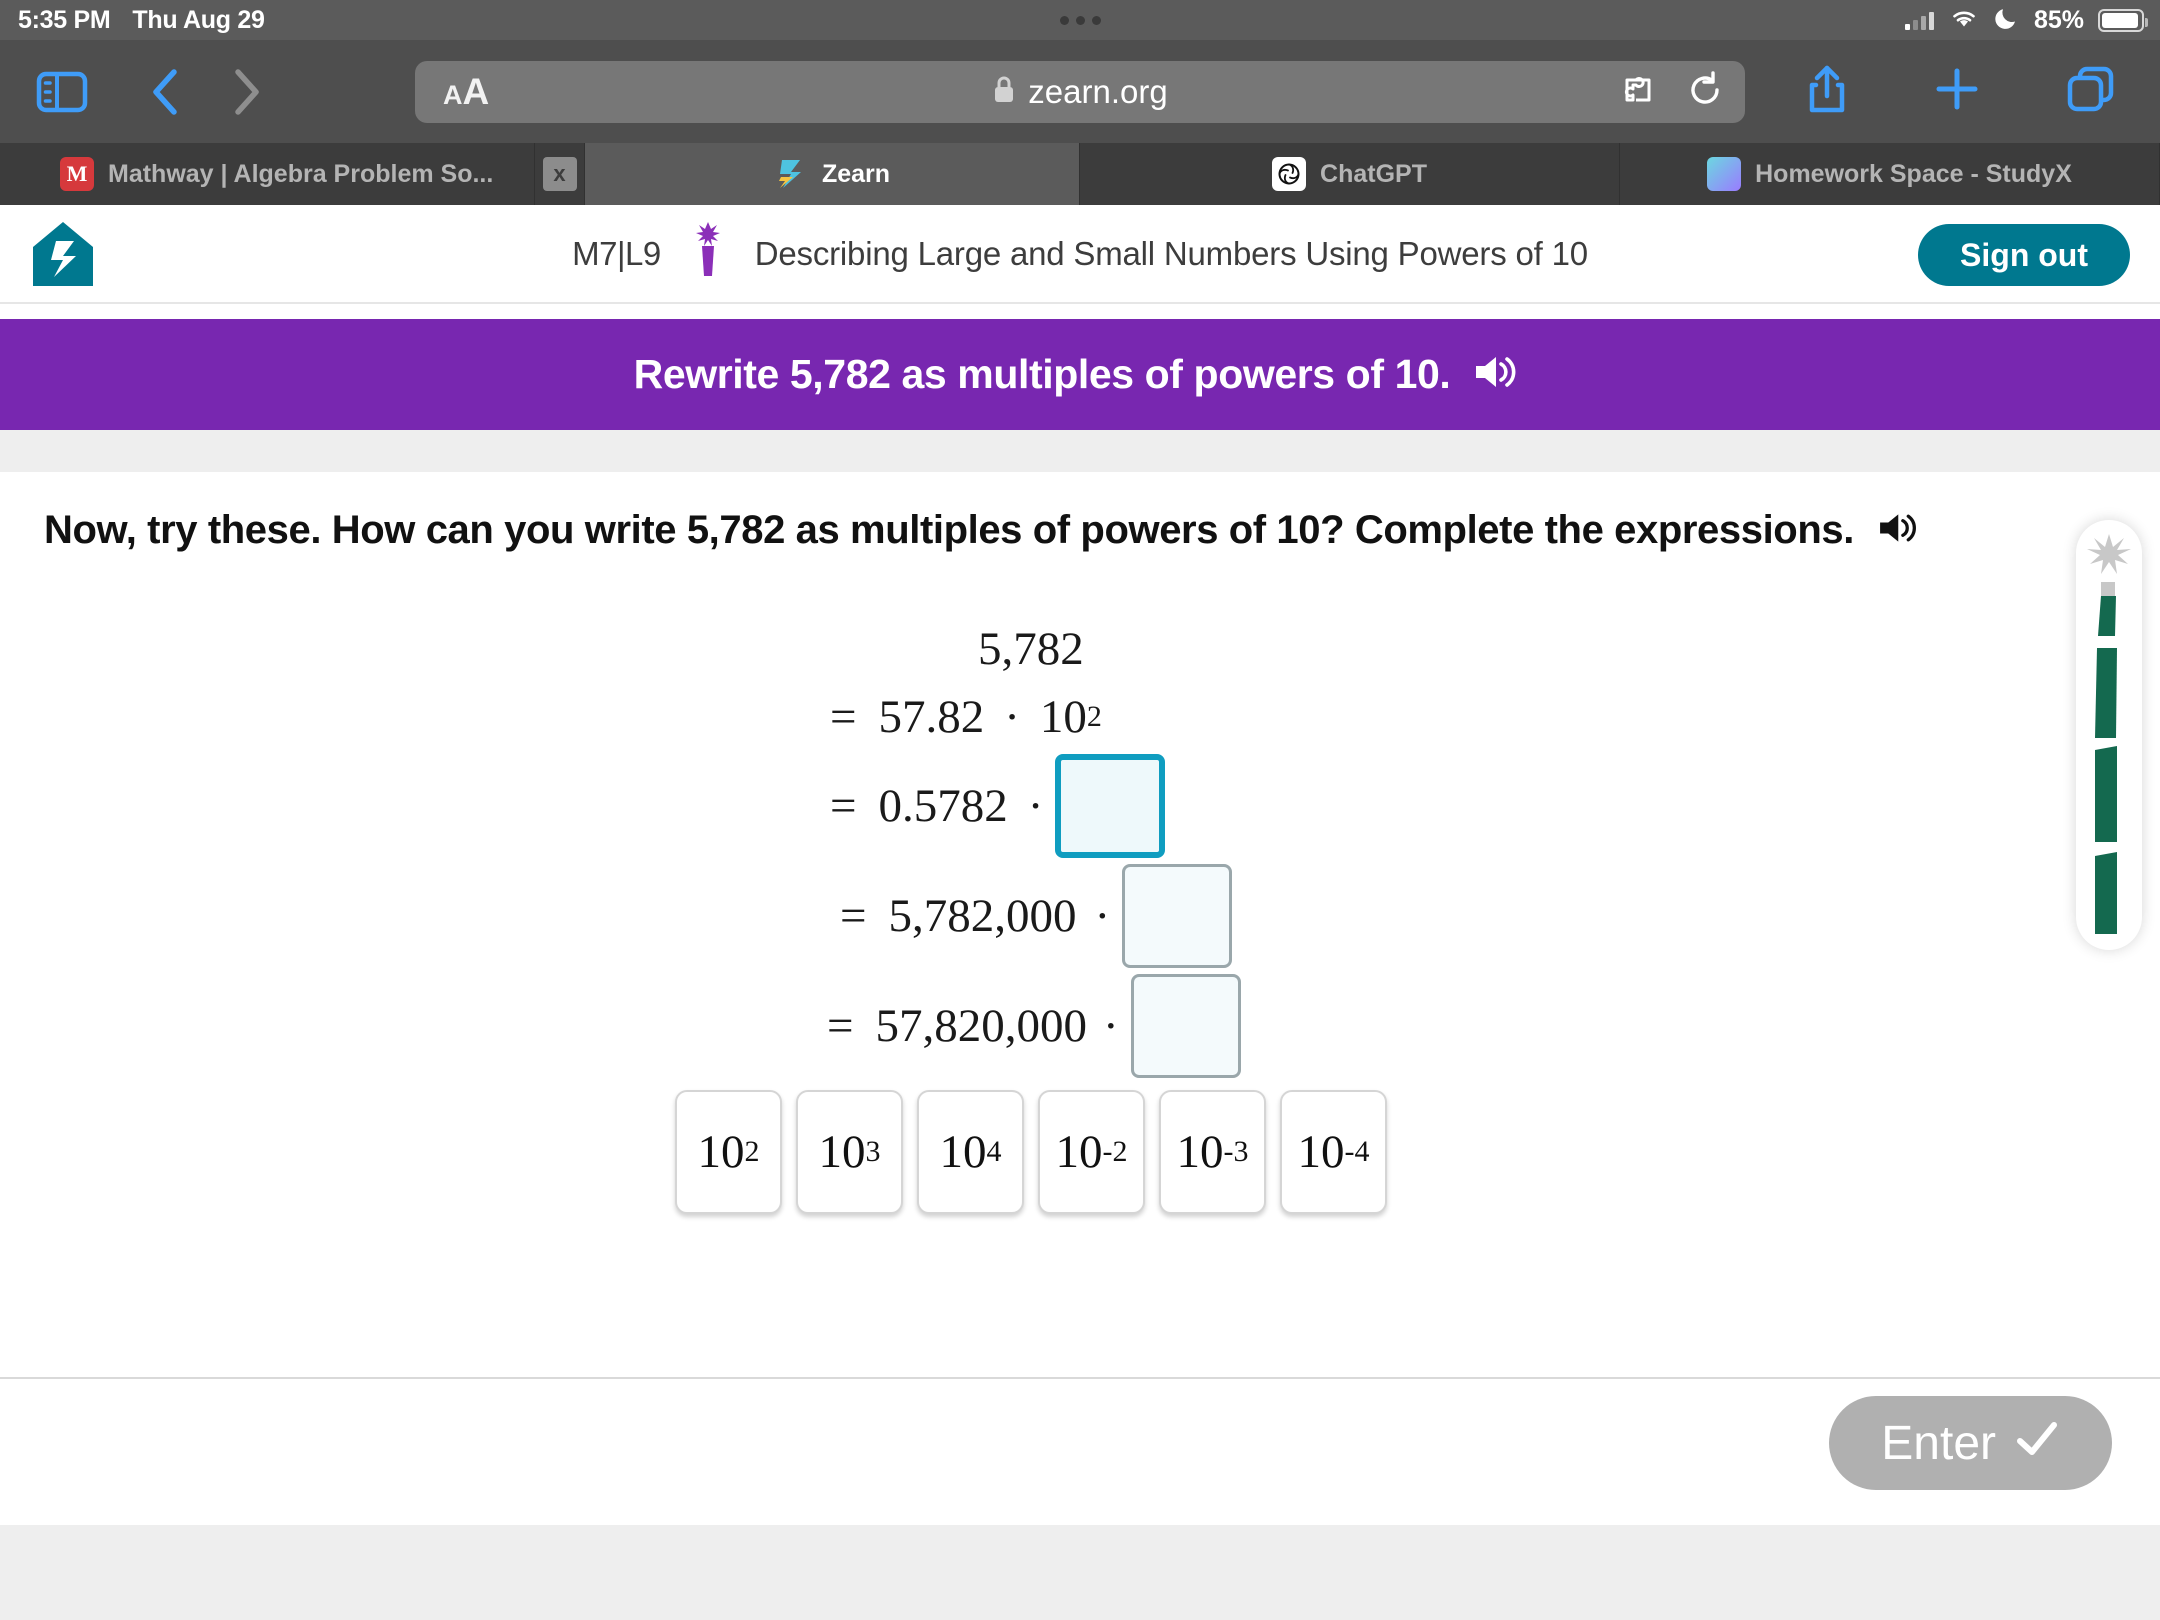 This screenshot has width=2160, height=1620. I want to click on back-arrow-icon, so click(165, 92).